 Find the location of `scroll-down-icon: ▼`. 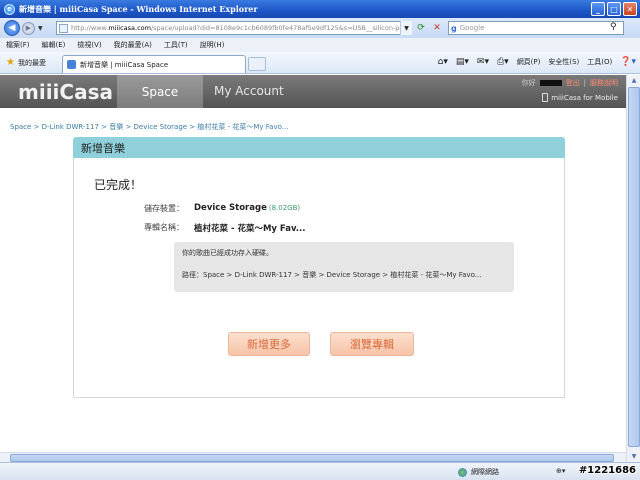

scroll-down-icon: ▼ is located at coordinates (634, 456).